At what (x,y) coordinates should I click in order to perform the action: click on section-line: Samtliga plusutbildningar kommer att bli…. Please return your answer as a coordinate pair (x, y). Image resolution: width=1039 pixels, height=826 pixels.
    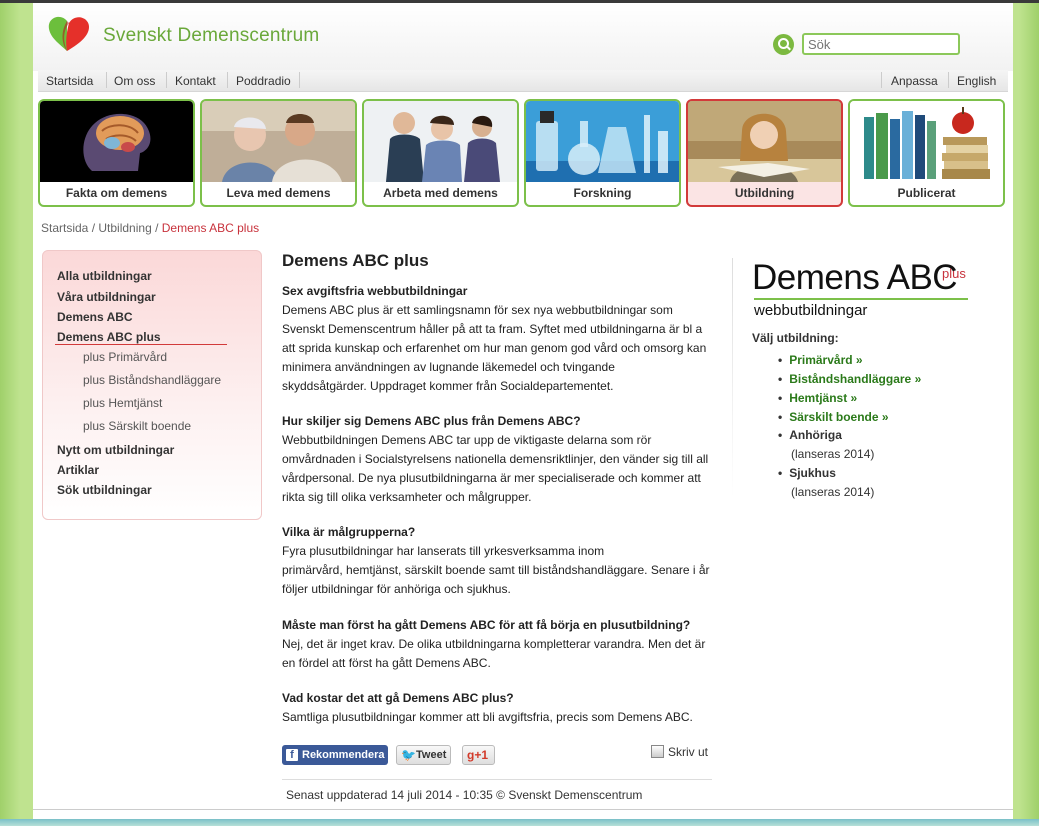
    Looking at the image, I should click on (487, 717).